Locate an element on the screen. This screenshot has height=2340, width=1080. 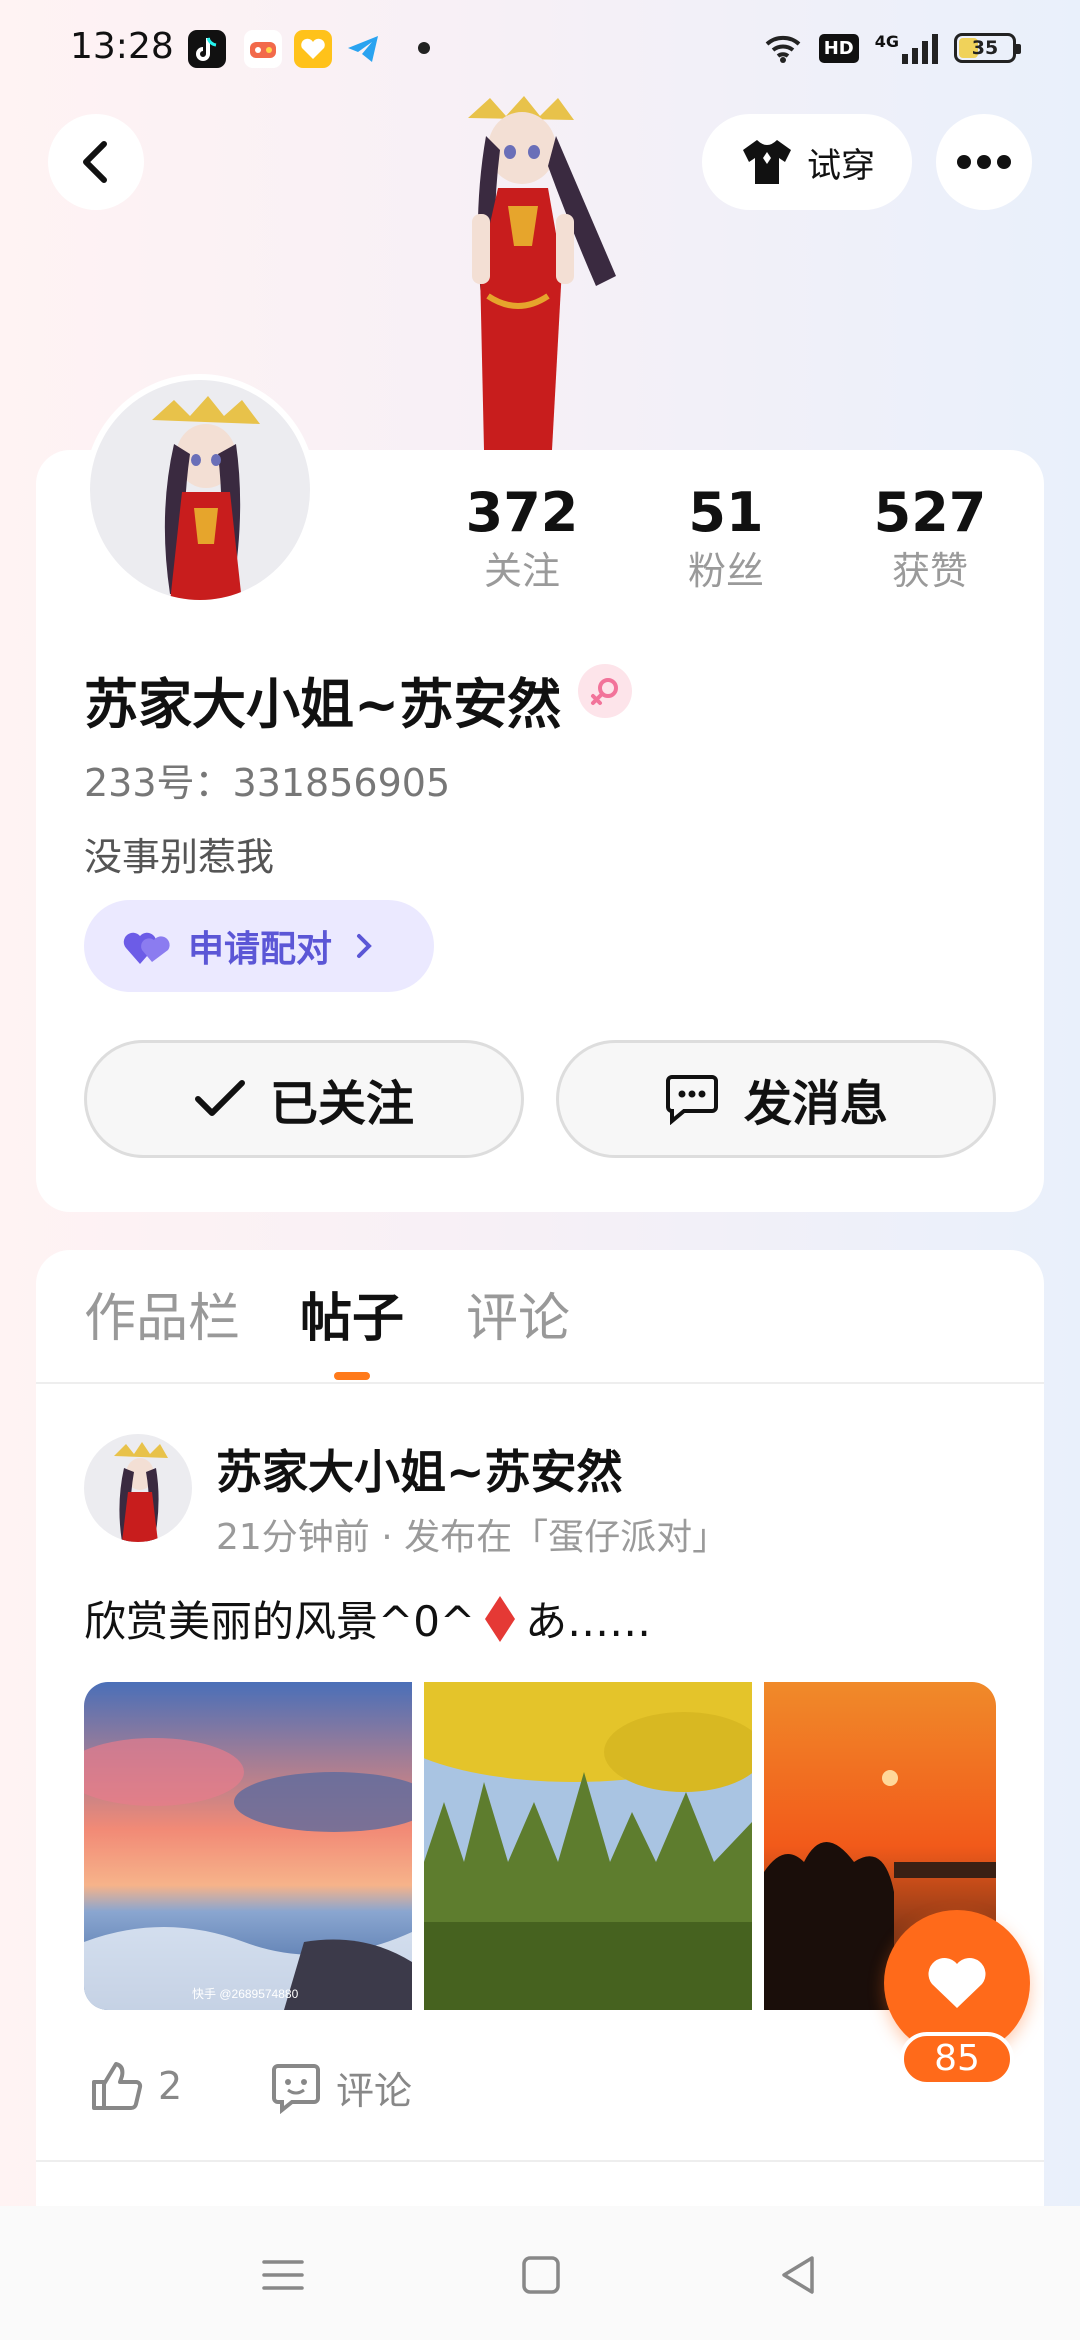
more-button is located at coordinates (984, 162).